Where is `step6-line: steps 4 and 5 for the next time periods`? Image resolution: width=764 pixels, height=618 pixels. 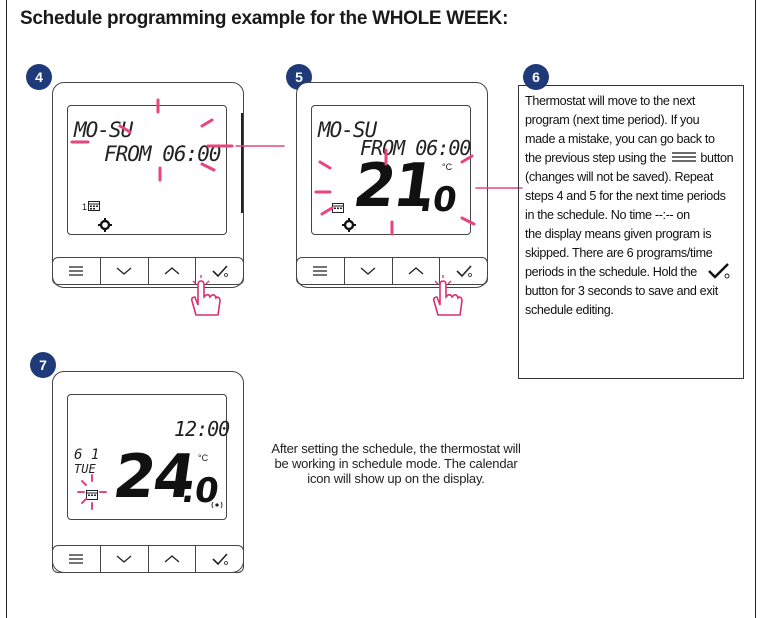 step6-line: steps 4 and 5 for the next time periods is located at coordinates (625, 196).